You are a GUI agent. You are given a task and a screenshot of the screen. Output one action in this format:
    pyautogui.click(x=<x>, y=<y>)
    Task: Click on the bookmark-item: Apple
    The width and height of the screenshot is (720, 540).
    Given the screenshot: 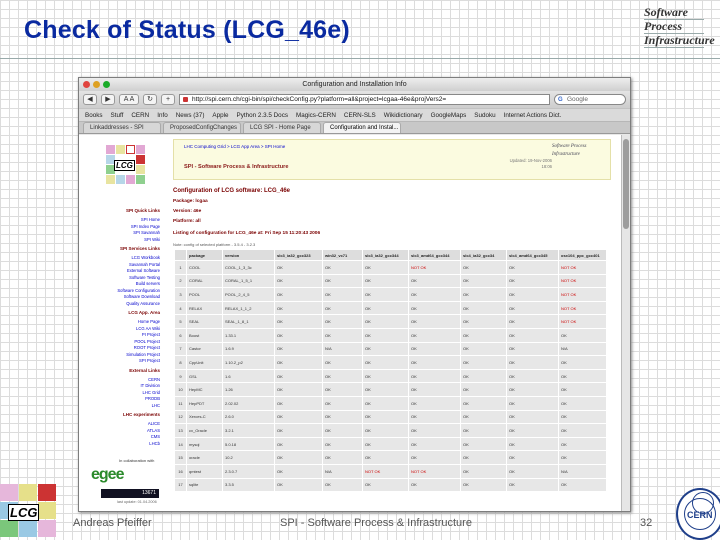 What is the action you would take?
    pyautogui.click(x=220, y=115)
    